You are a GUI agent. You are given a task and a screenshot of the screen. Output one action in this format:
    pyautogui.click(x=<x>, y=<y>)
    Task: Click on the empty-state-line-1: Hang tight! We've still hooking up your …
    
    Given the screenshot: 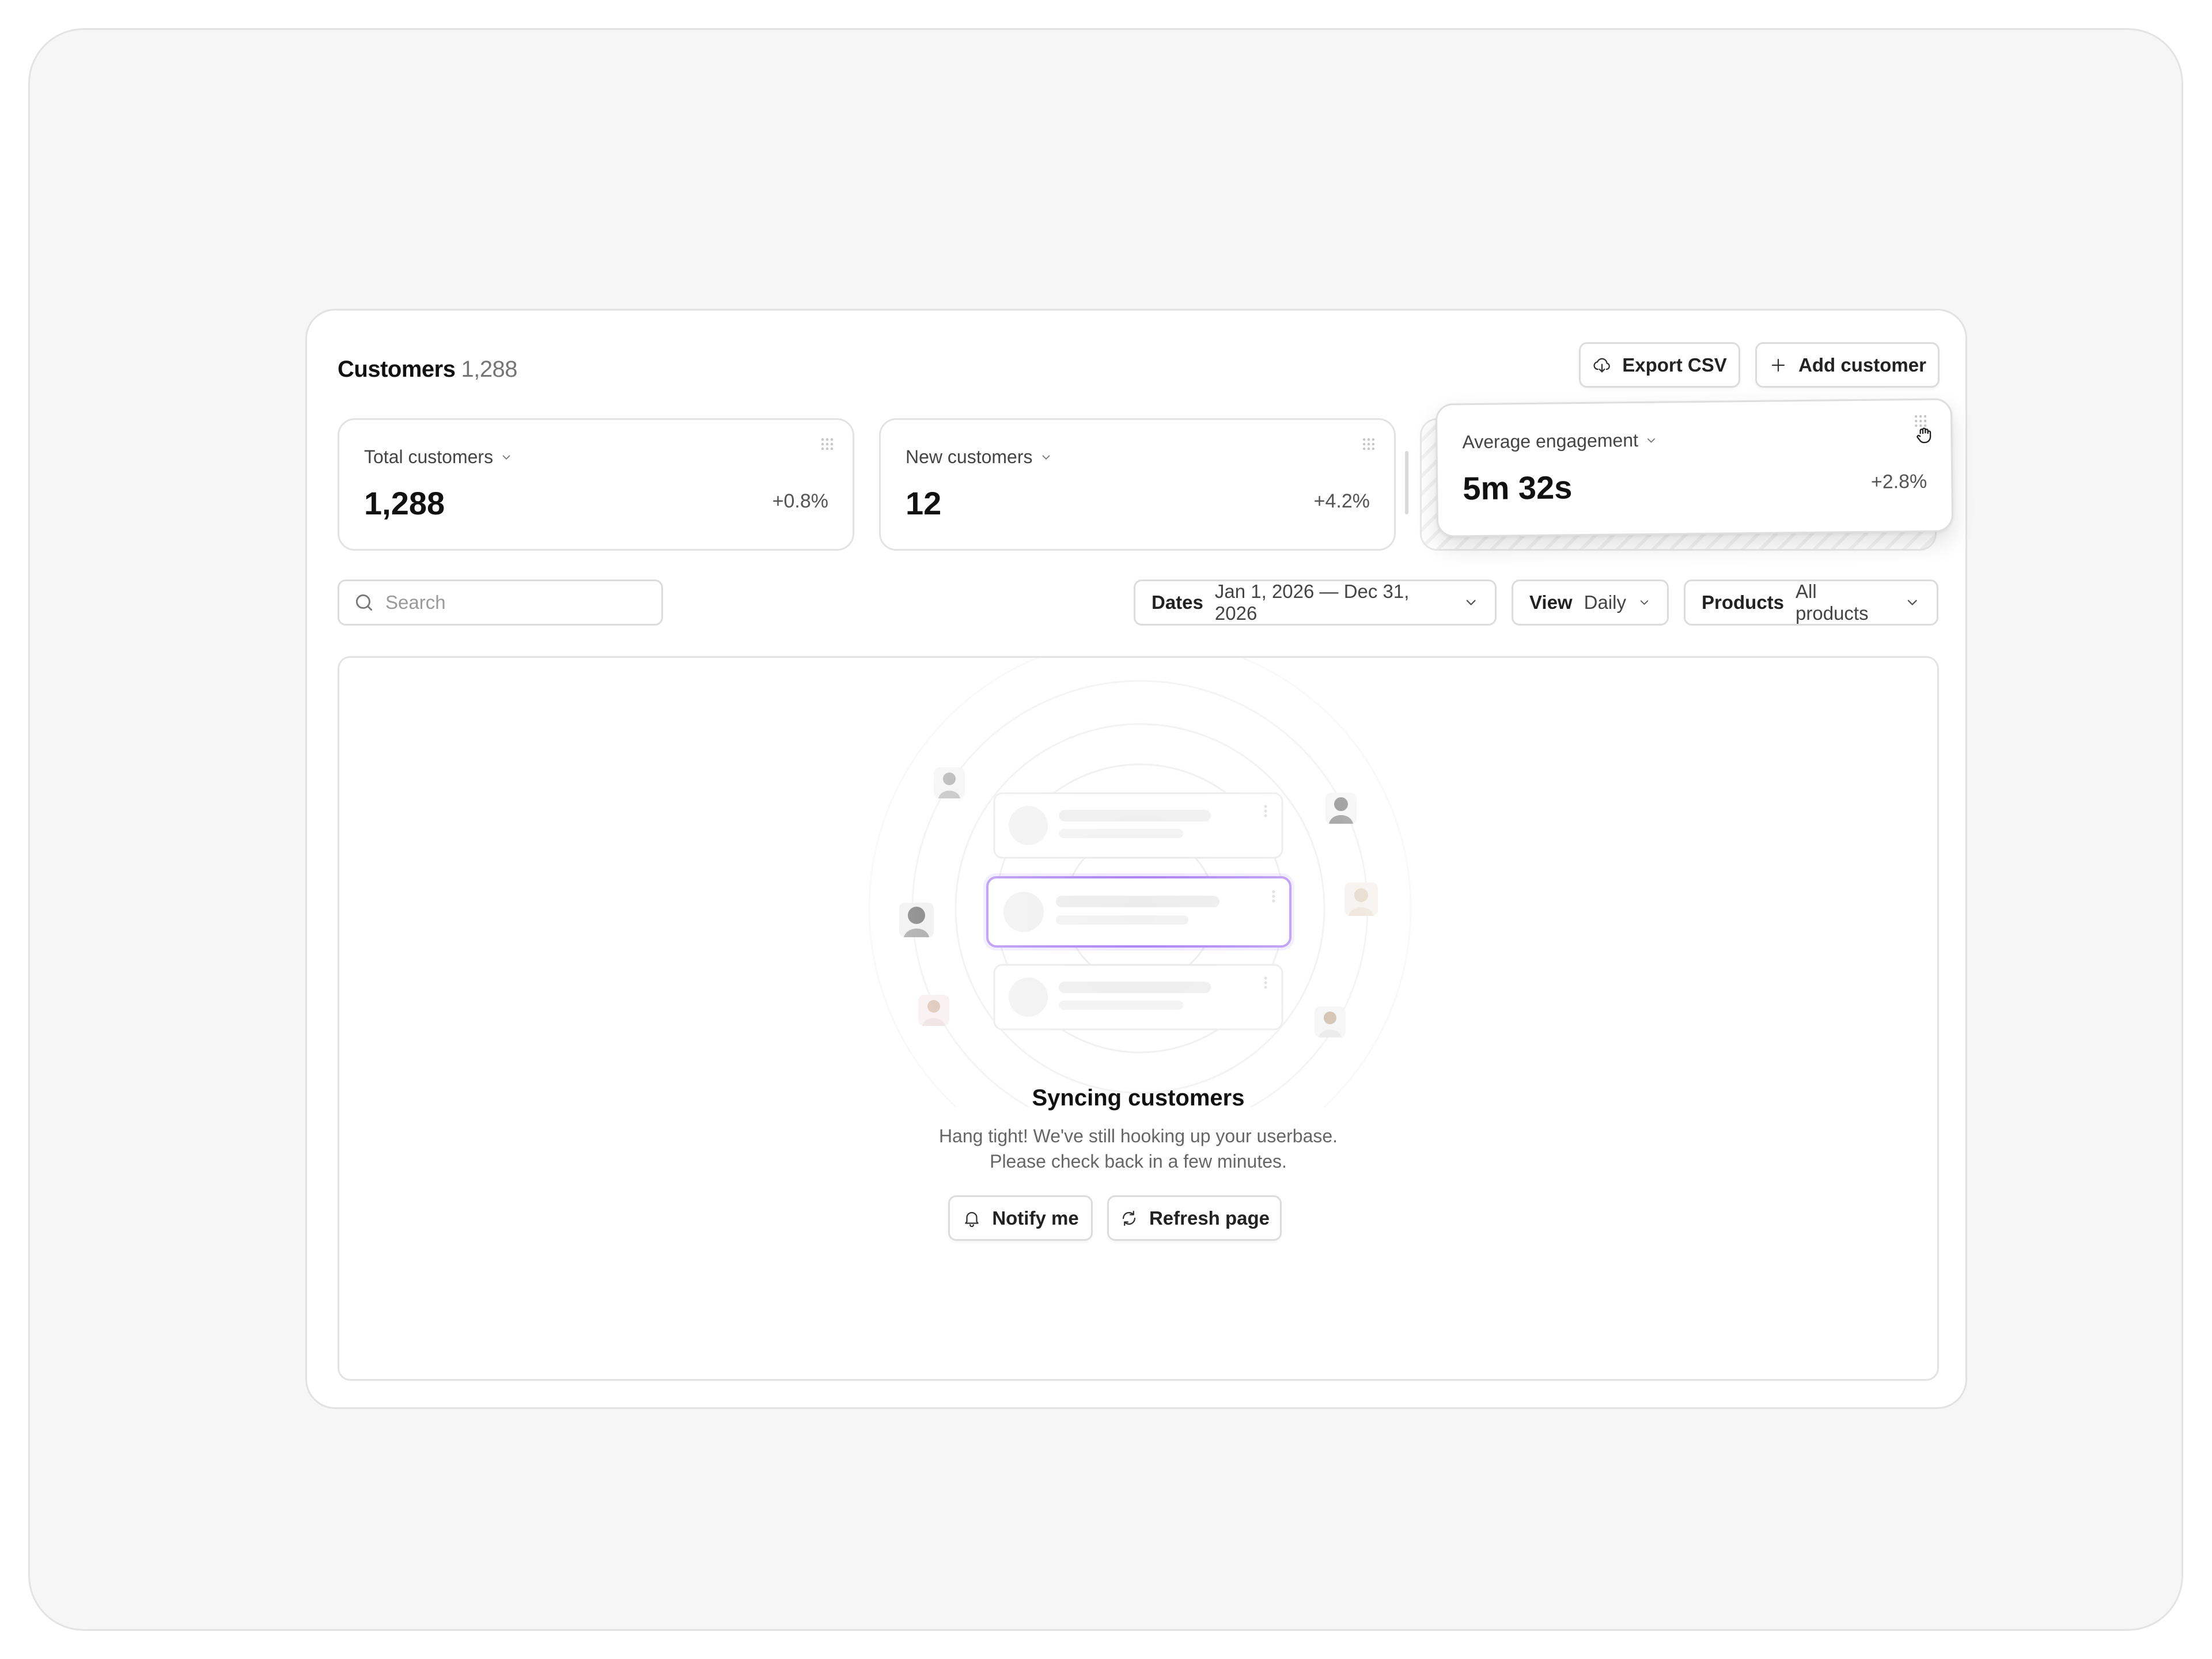 What is the action you would take?
    pyautogui.click(x=1138, y=1136)
    